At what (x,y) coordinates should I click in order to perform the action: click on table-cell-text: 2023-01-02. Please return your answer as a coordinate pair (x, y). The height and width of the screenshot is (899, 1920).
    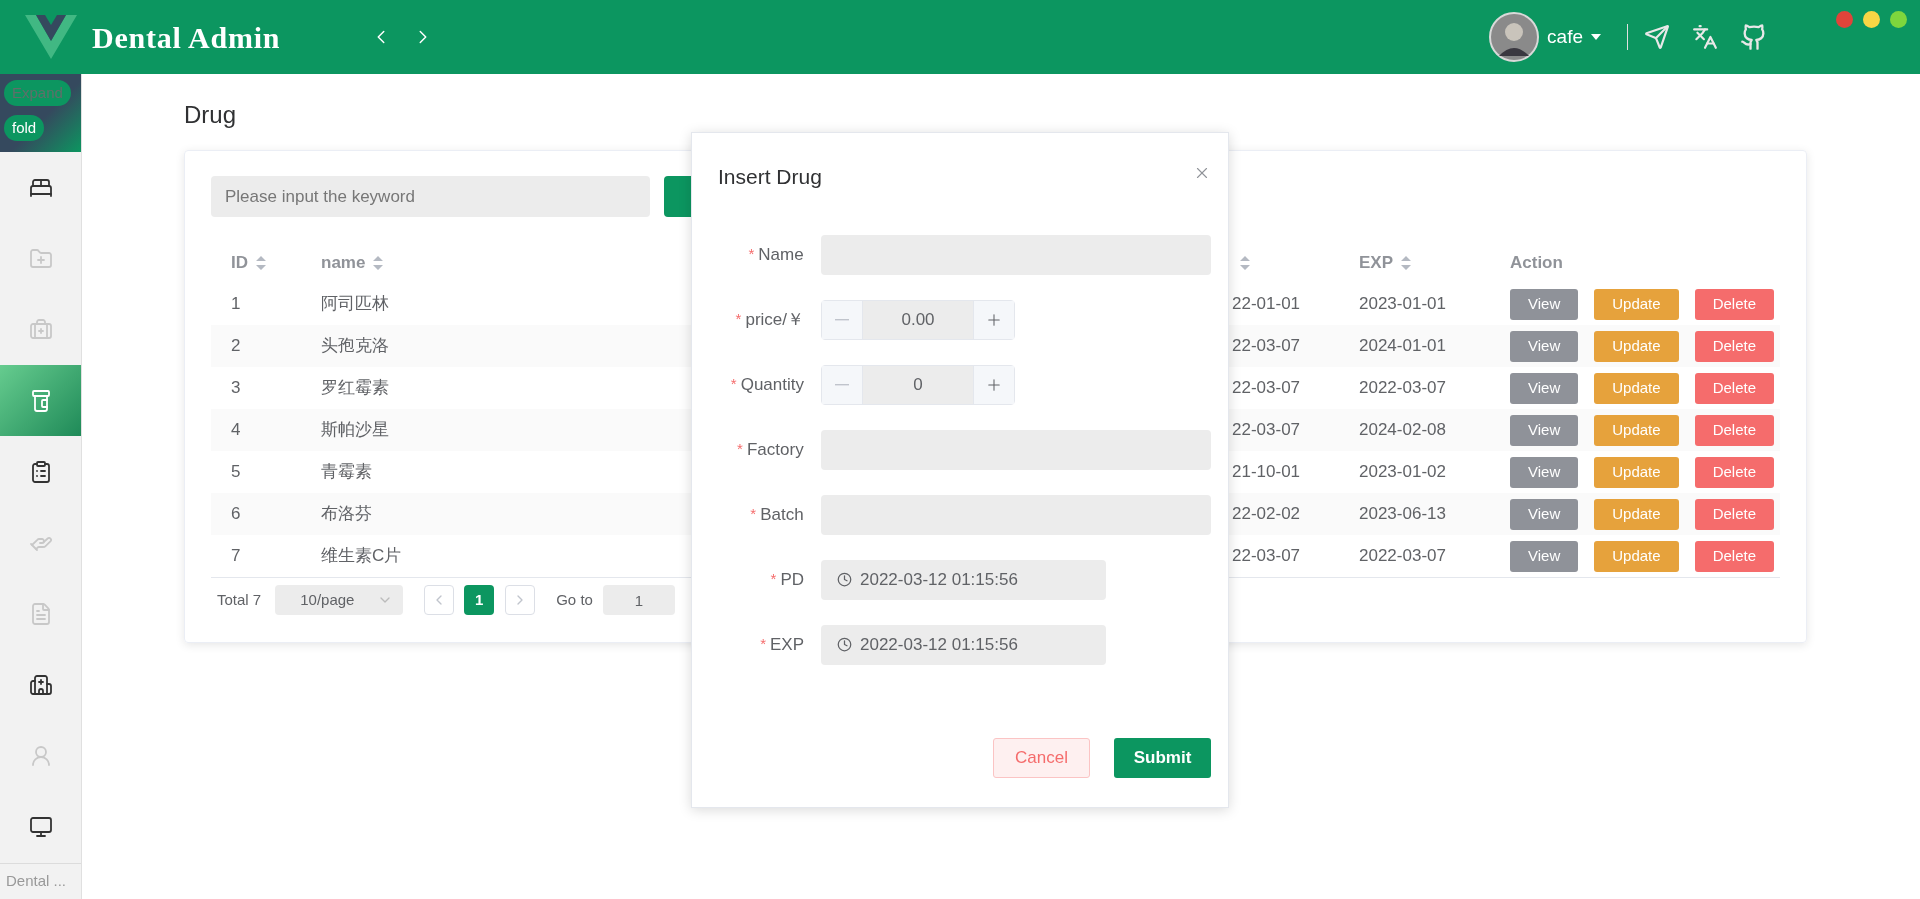
    Looking at the image, I should click on (1402, 472).